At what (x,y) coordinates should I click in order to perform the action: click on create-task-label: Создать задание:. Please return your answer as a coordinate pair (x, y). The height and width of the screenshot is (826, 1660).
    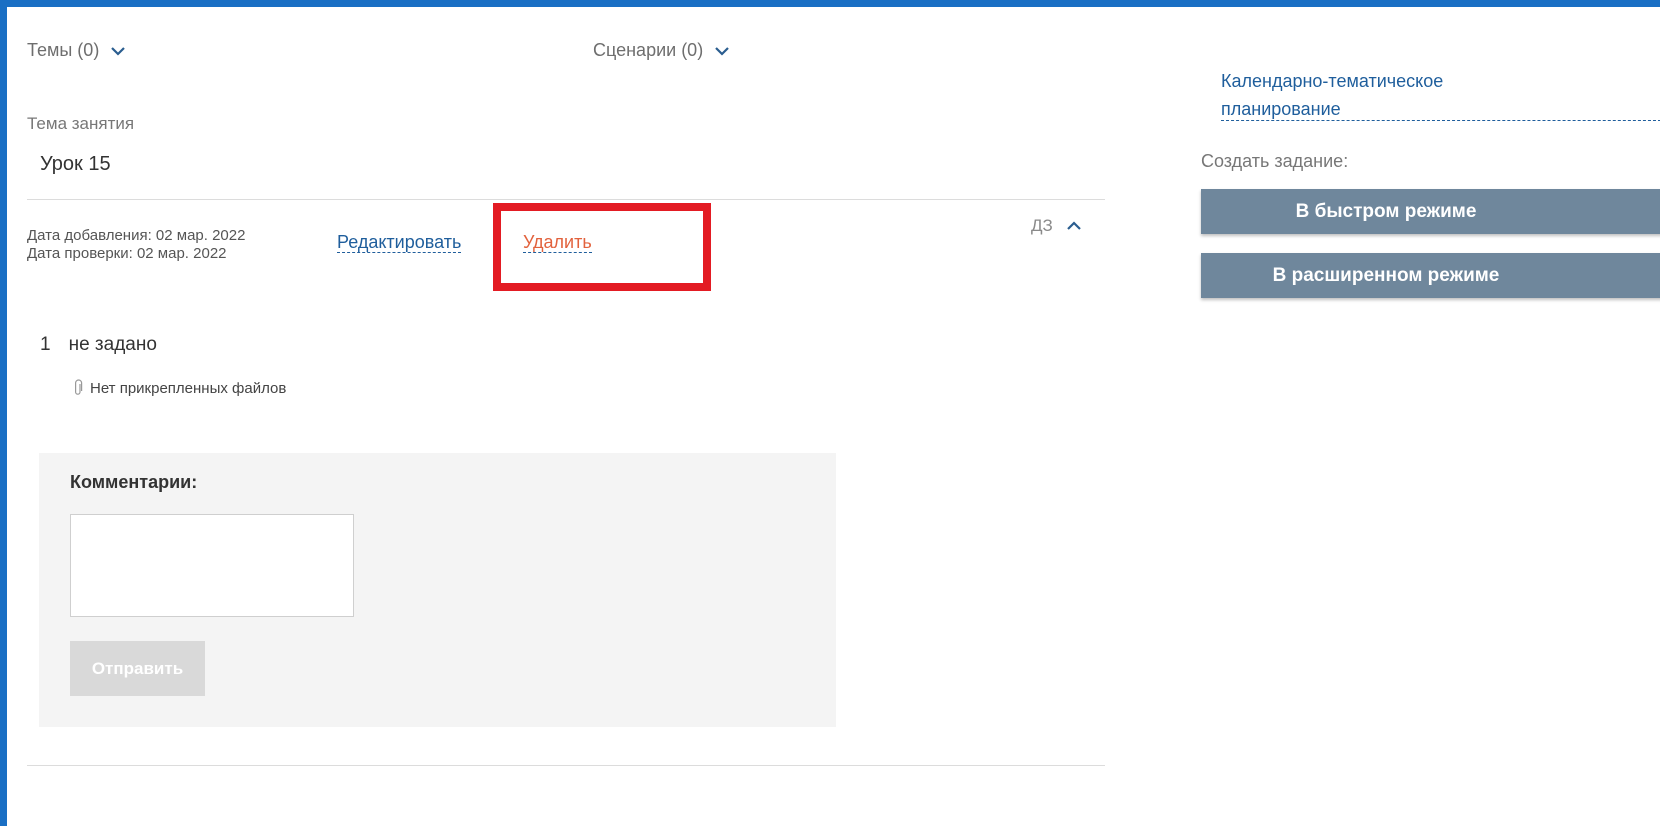
    Looking at the image, I should click on (1275, 161).